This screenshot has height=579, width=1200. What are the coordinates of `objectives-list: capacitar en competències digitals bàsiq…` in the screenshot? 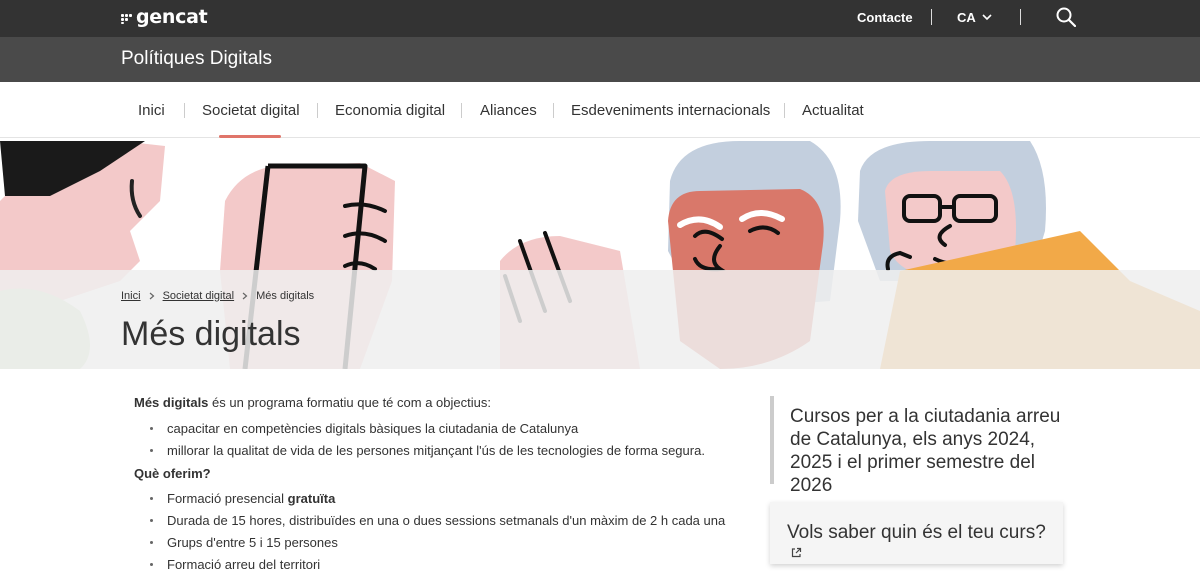 It's located at (442, 439).